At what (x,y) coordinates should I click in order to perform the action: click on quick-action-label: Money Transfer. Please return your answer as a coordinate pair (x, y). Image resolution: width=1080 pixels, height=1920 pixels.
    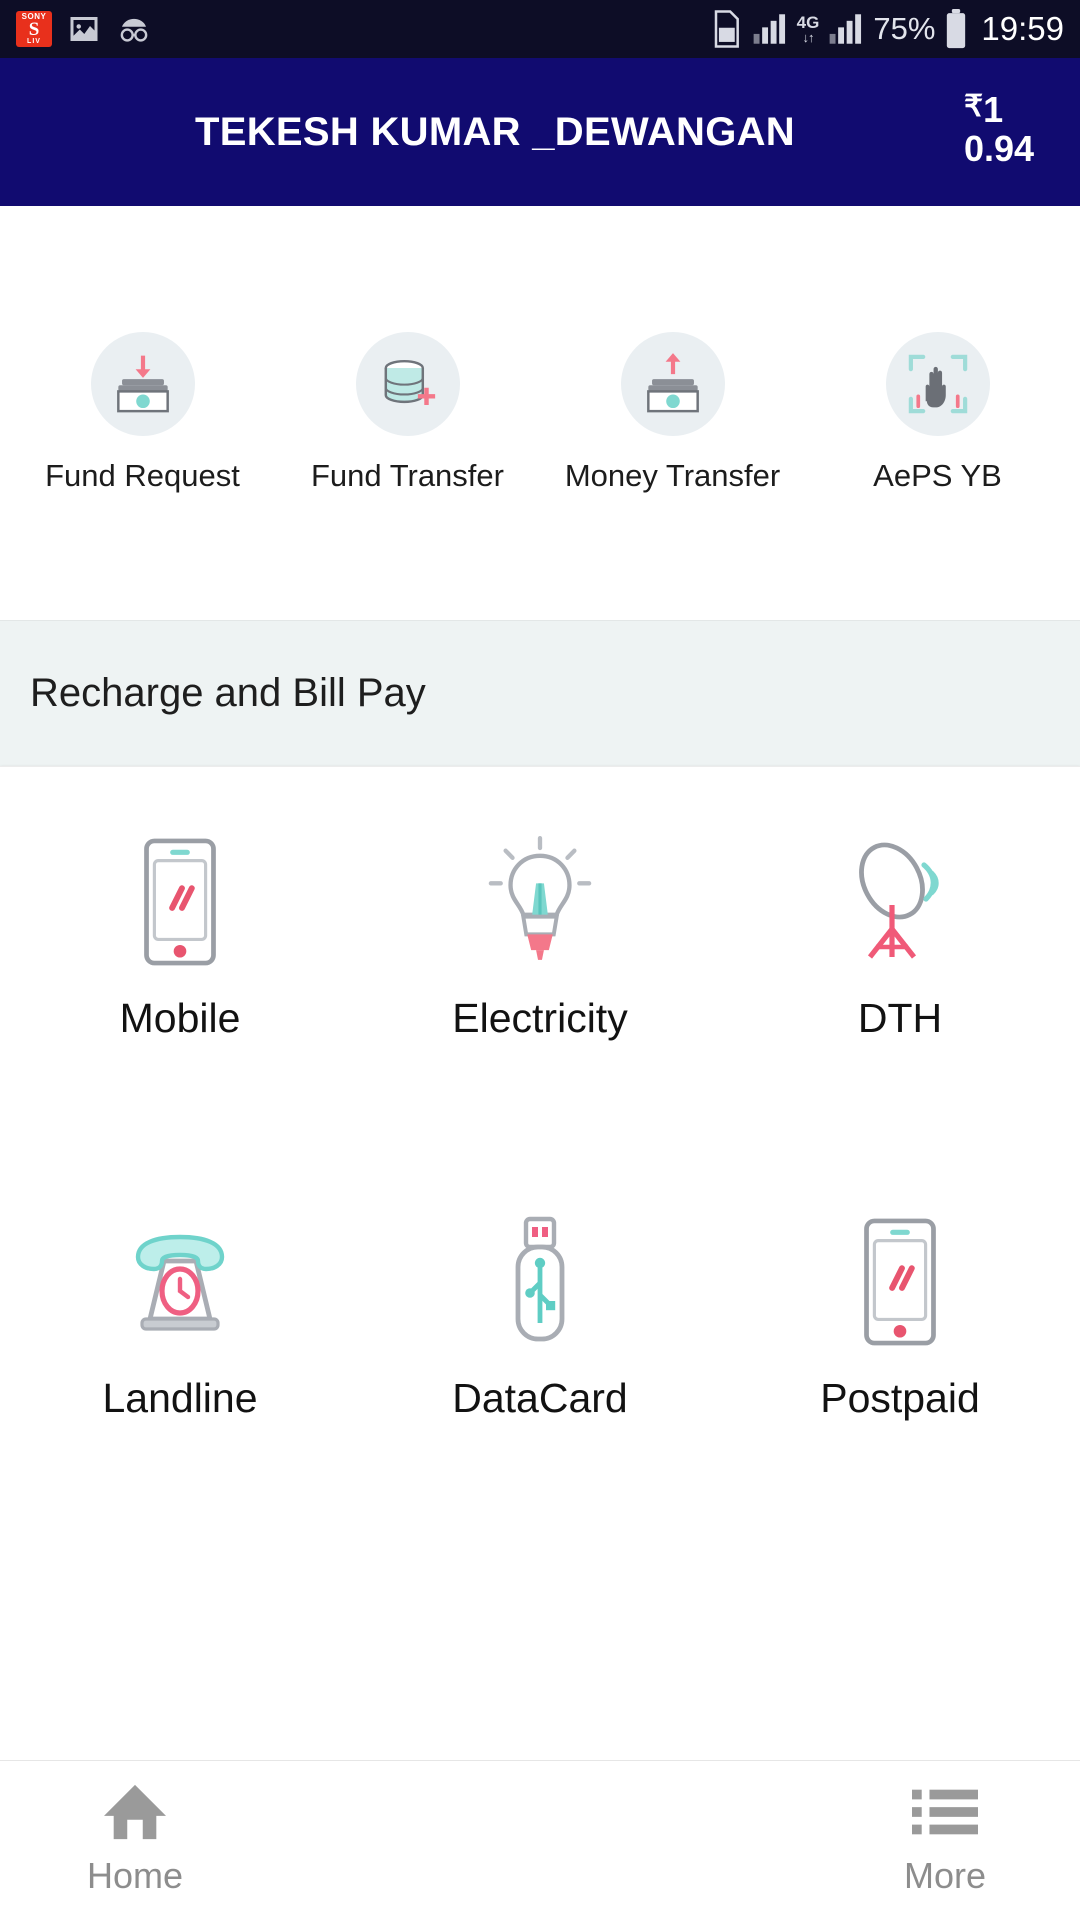
    Looking at the image, I should click on (672, 475).